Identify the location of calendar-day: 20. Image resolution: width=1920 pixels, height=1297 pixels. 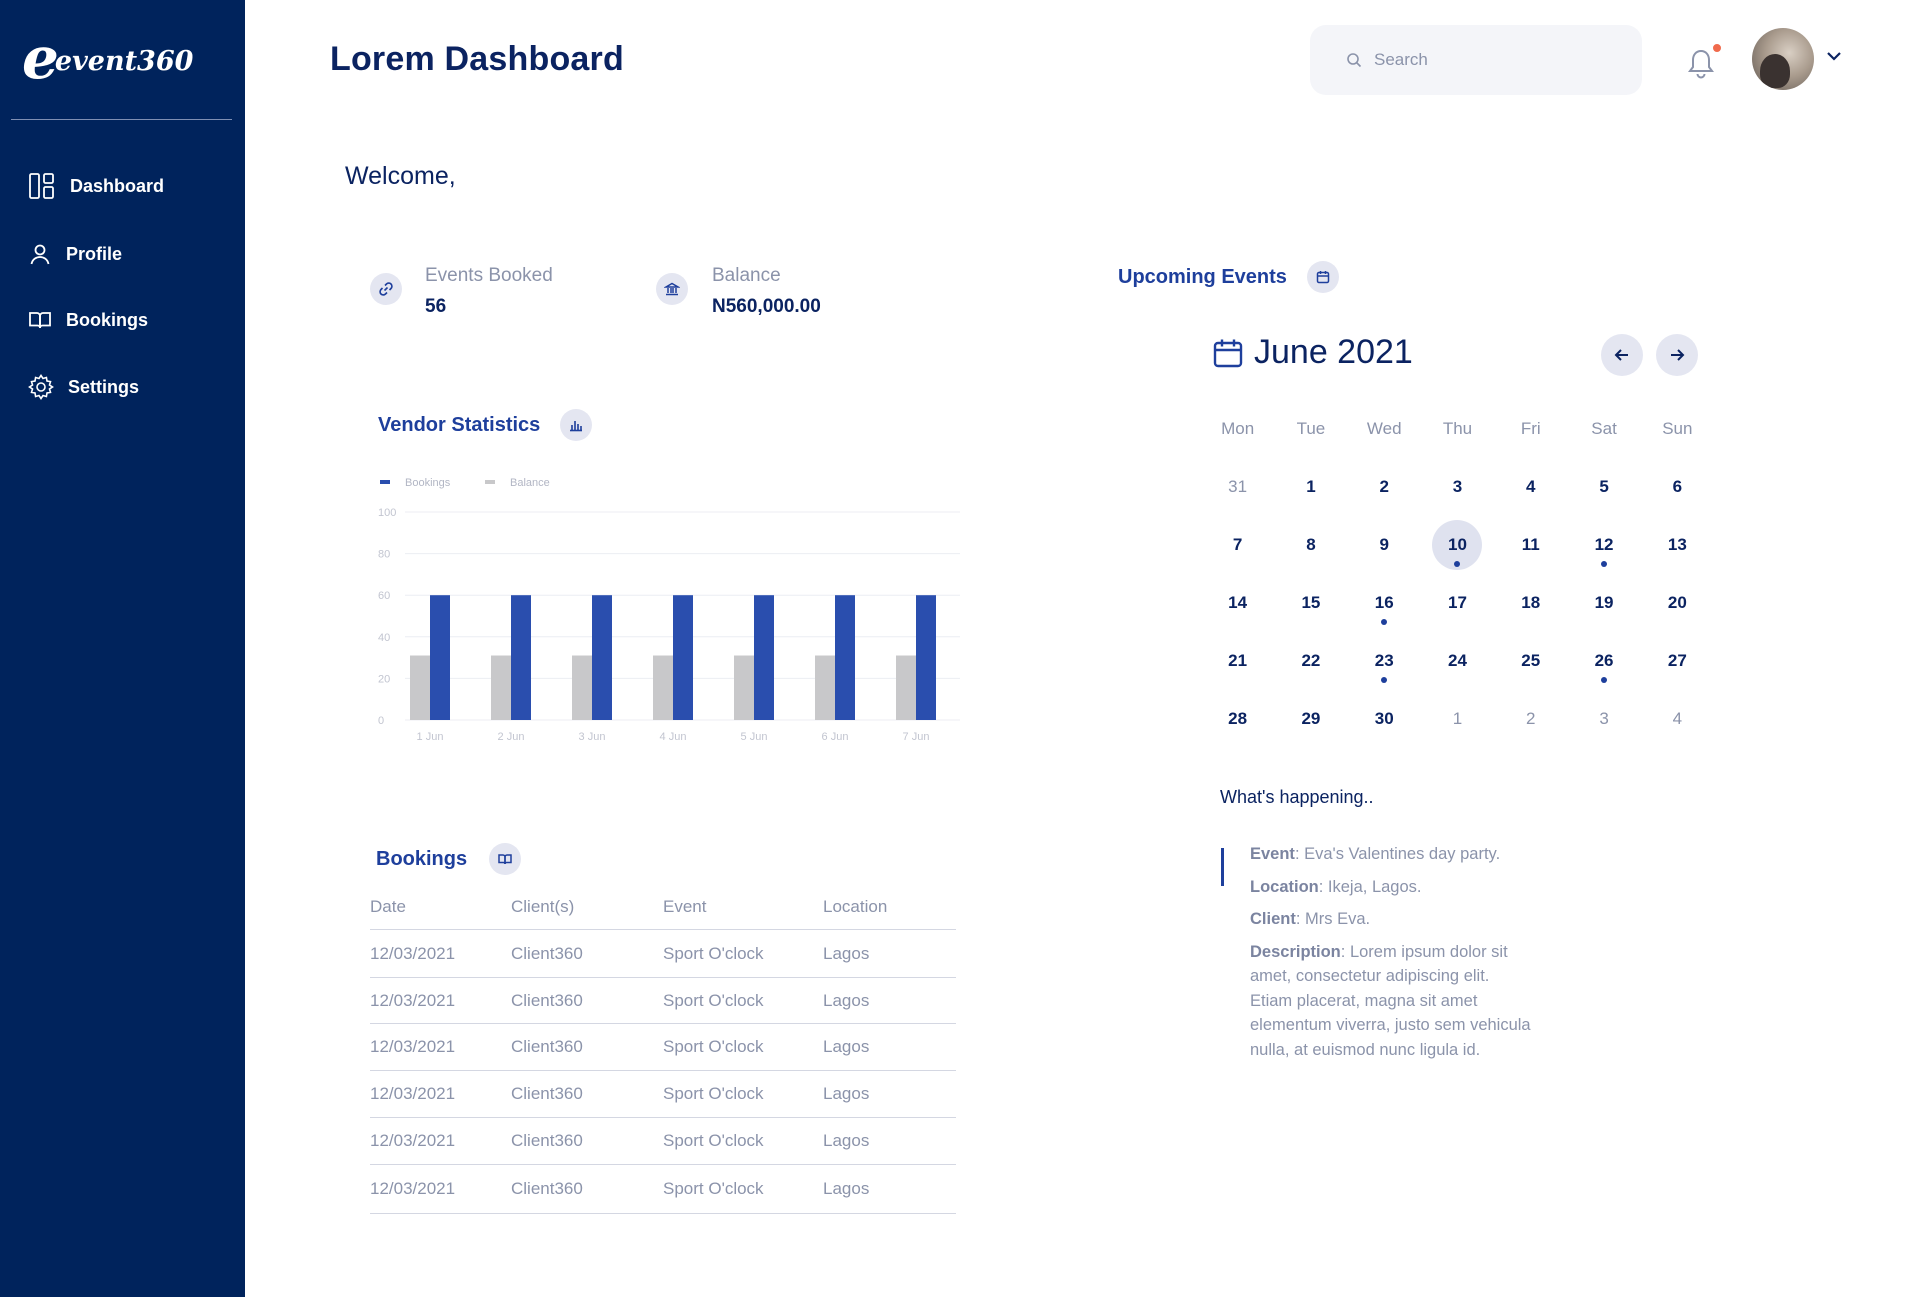
(1677, 603).